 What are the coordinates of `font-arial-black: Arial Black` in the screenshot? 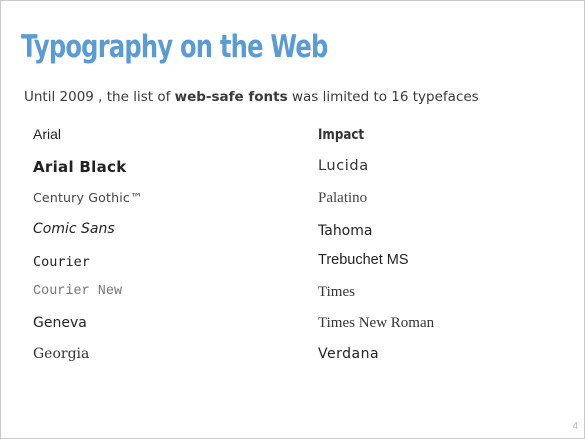 It's located at (80, 167).